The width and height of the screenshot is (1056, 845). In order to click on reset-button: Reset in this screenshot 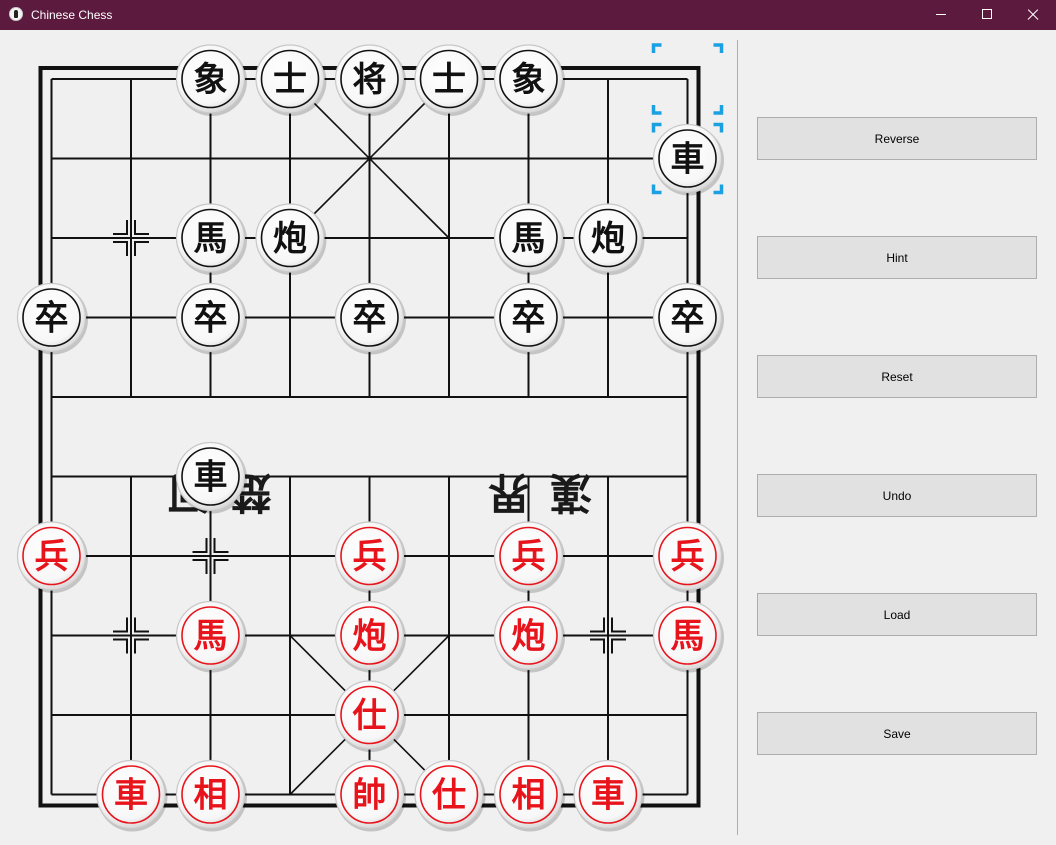, I will do `click(897, 376)`.